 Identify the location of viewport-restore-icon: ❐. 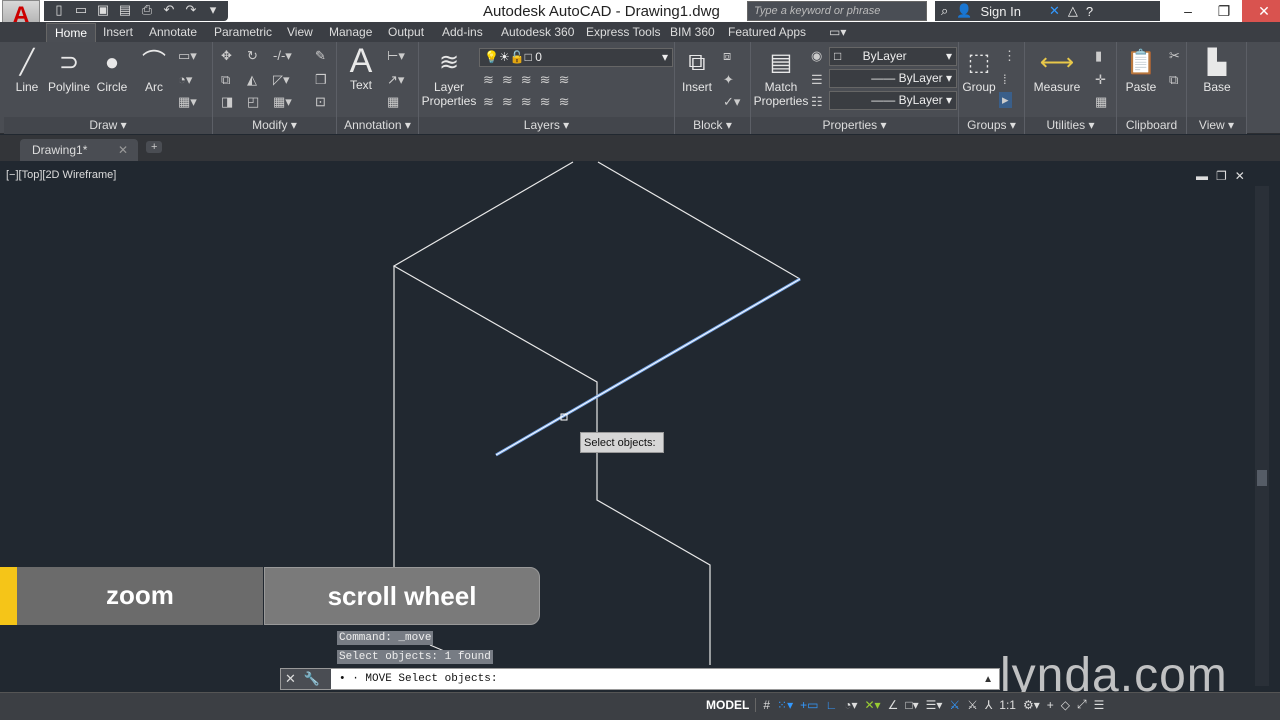
(1221, 176).